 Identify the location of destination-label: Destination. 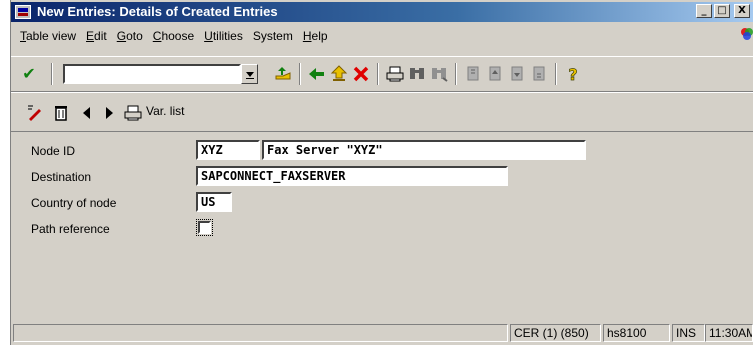
(61, 177).